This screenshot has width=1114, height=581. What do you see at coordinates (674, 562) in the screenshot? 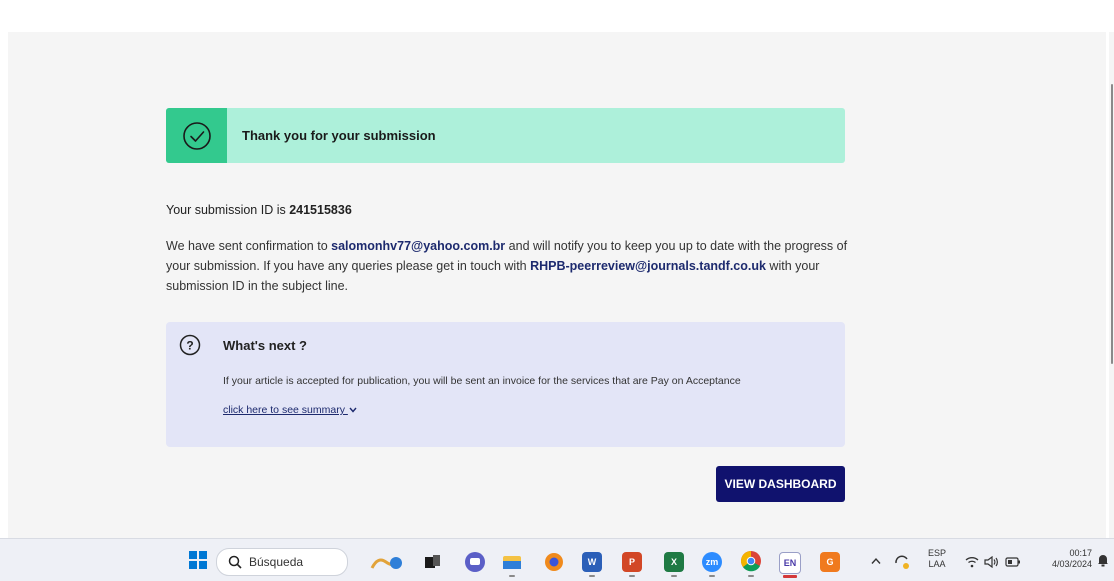
I see `excel-icon: X` at bounding box center [674, 562].